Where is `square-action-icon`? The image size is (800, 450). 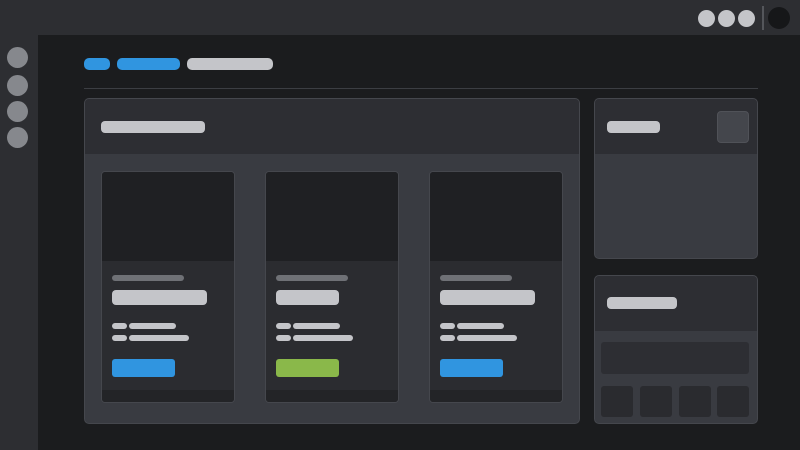 square-action-icon is located at coordinates (733, 127).